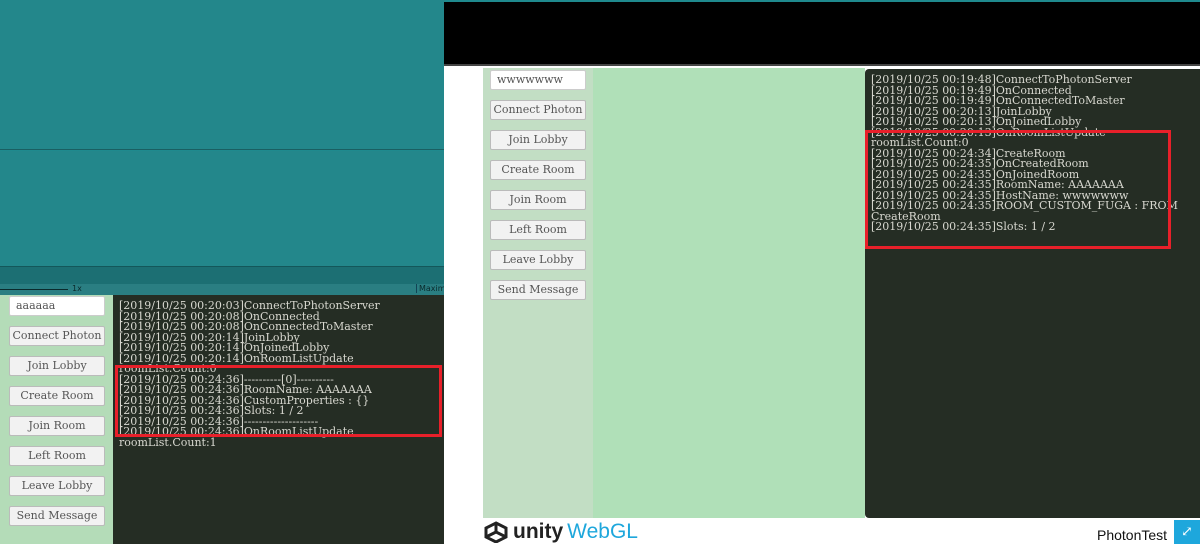 The width and height of the screenshot is (1200, 544). Describe the element at coordinates (496, 532) in the screenshot. I see `unity-cube-icon` at that location.